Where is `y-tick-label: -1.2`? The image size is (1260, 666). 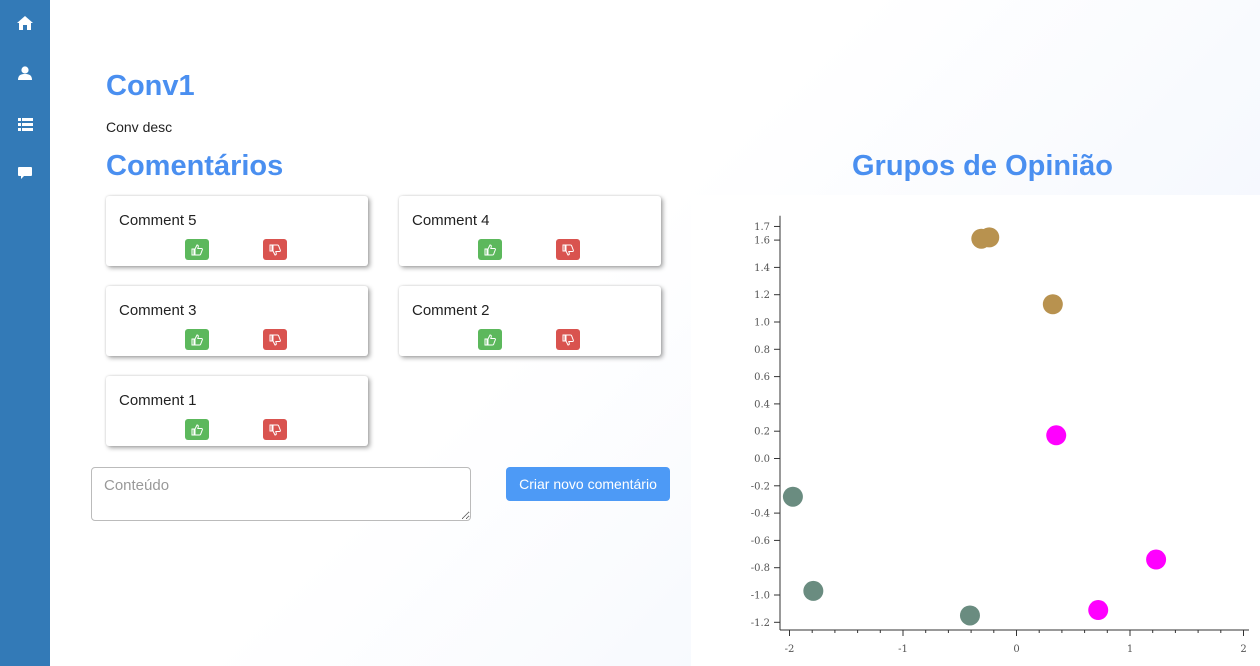
y-tick-label: -1.2 is located at coordinates (760, 623).